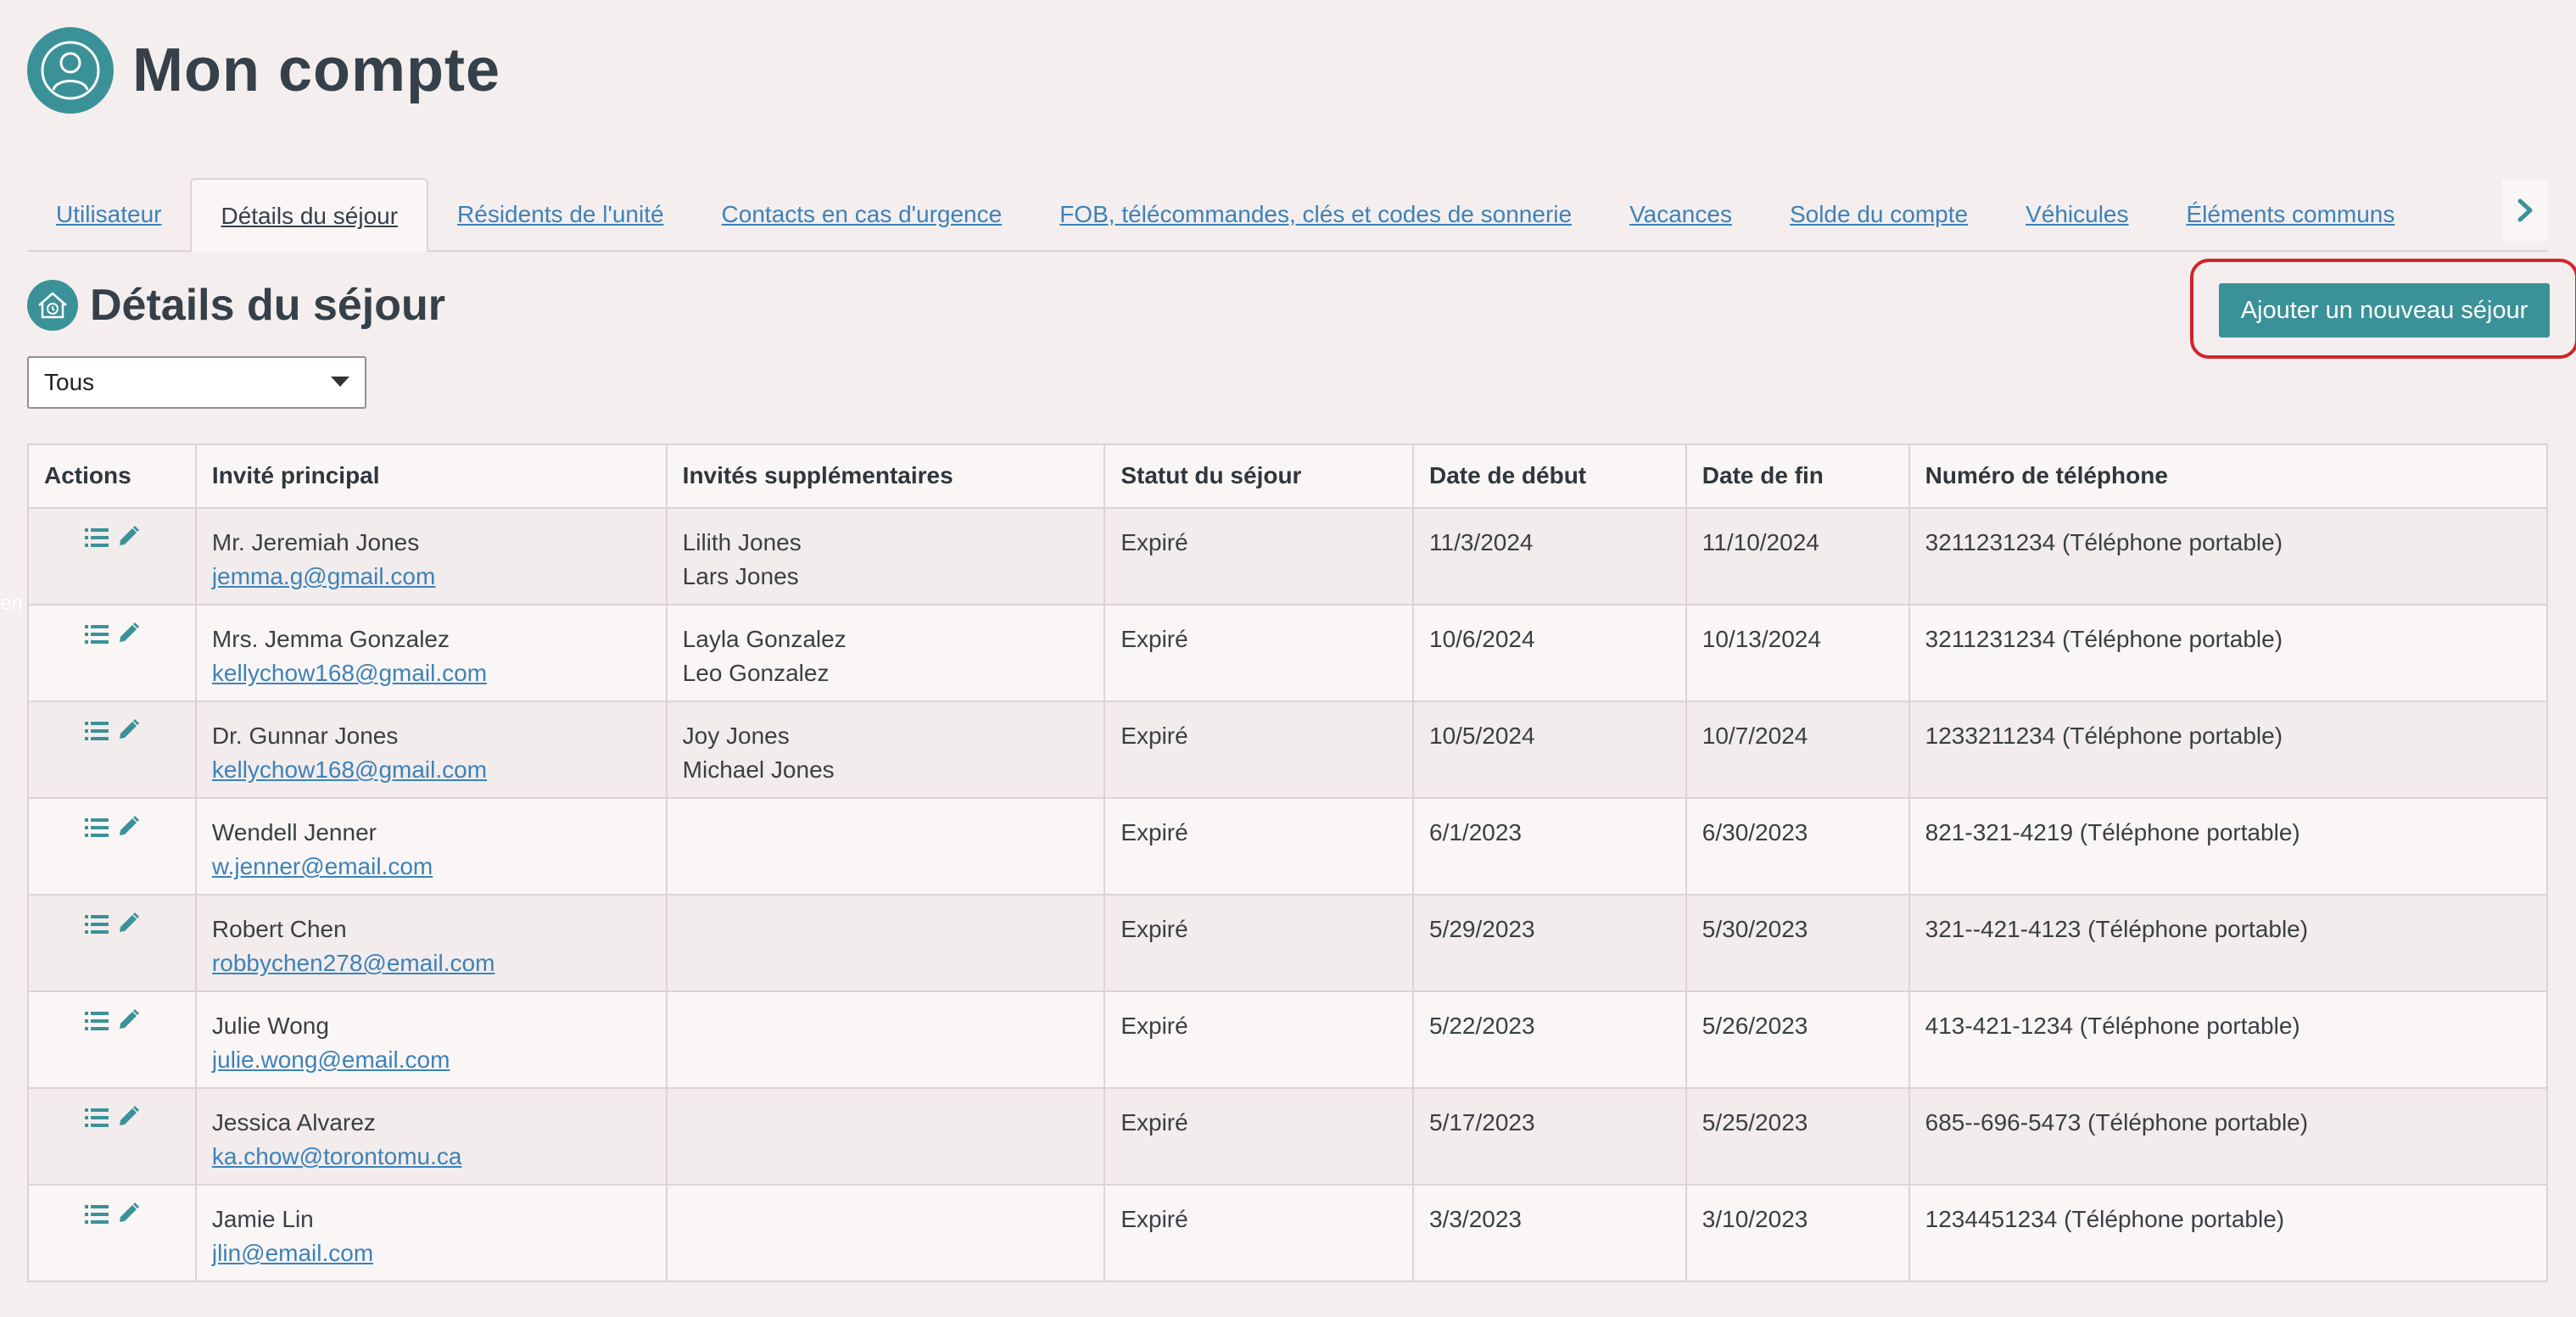 This screenshot has width=2576, height=1317. Describe the element at coordinates (885, 556) in the screenshot. I see `additional-guests-cell: Lilith Jones Lars Jones` at that location.